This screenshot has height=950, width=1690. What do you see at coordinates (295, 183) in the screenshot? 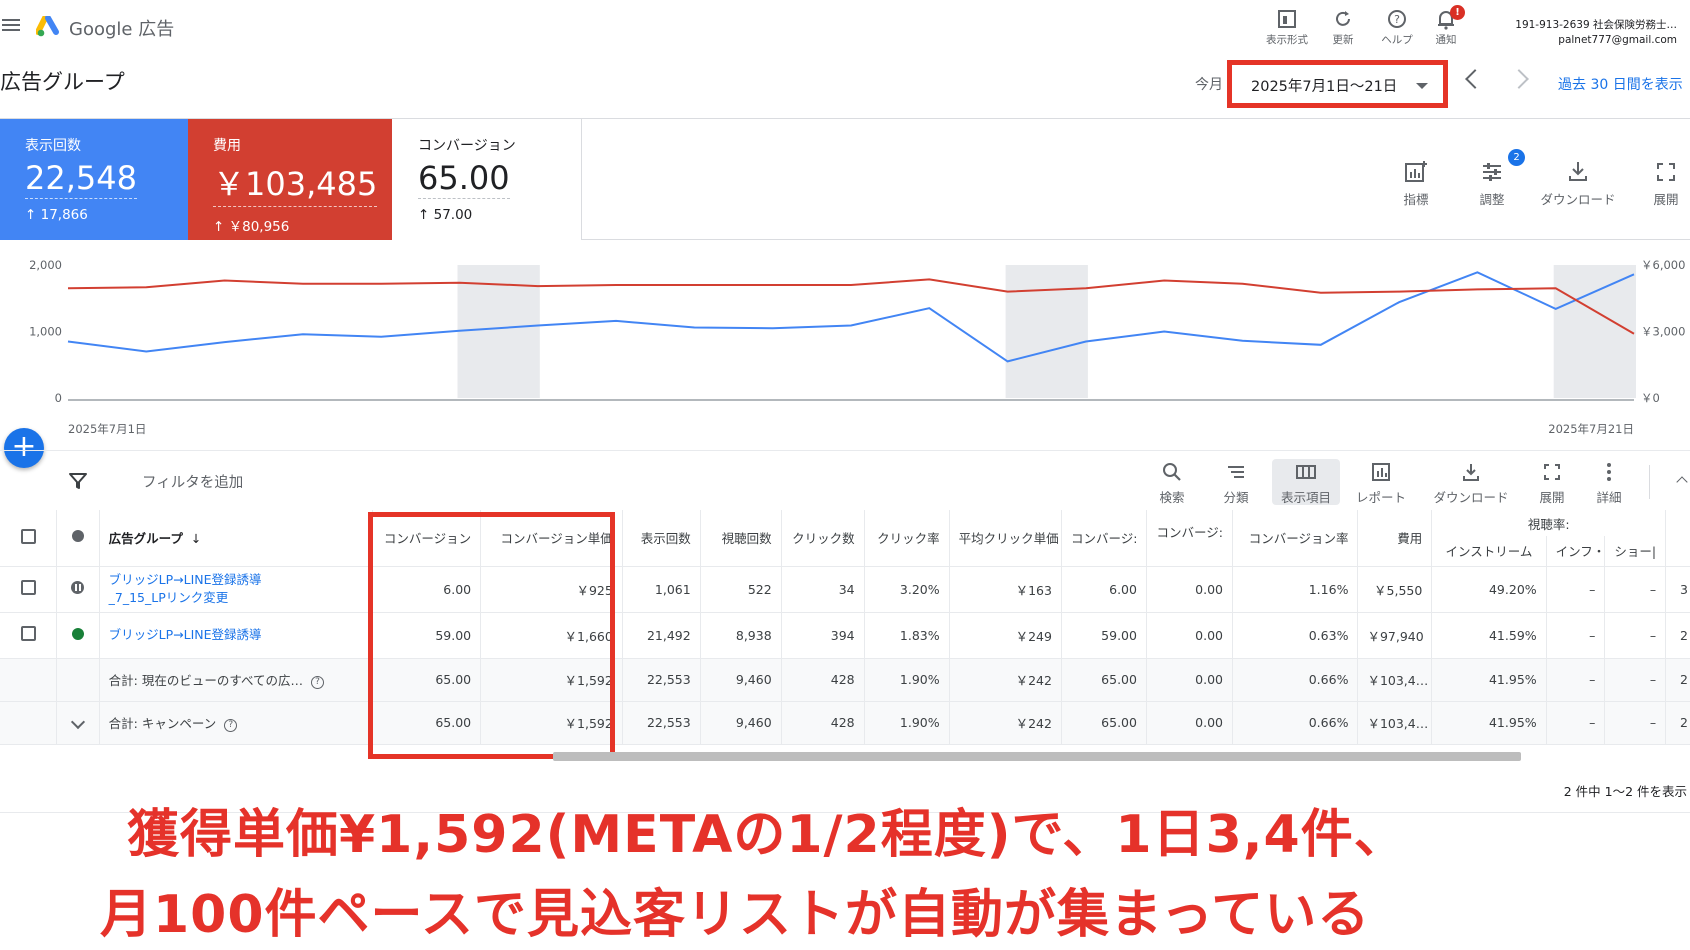
I see `scorecard-value: ￥103,485` at bounding box center [295, 183].